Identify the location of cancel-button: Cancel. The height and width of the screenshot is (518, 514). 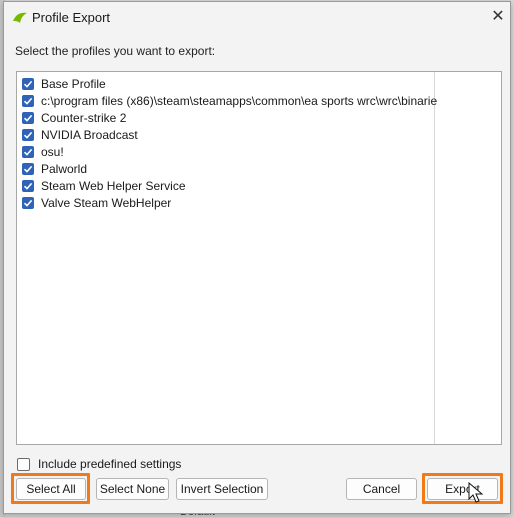
(381, 489).